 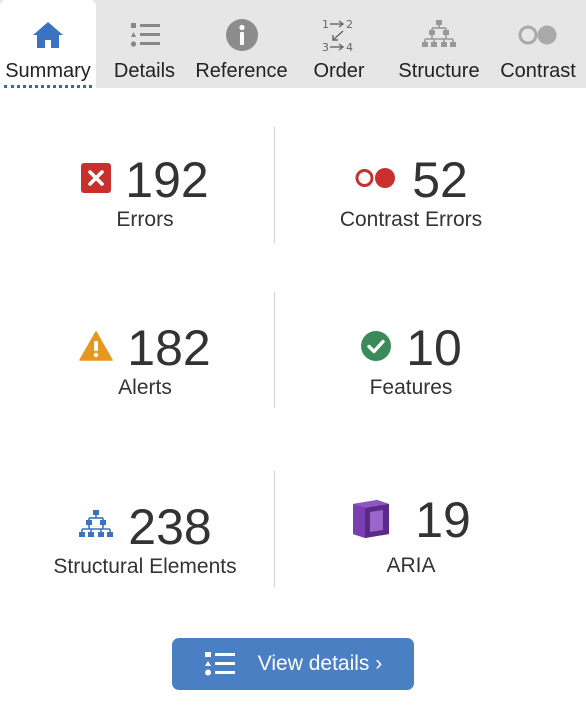 I want to click on contrast-errors-label: Contrast Errors, so click(x=411, y=219).